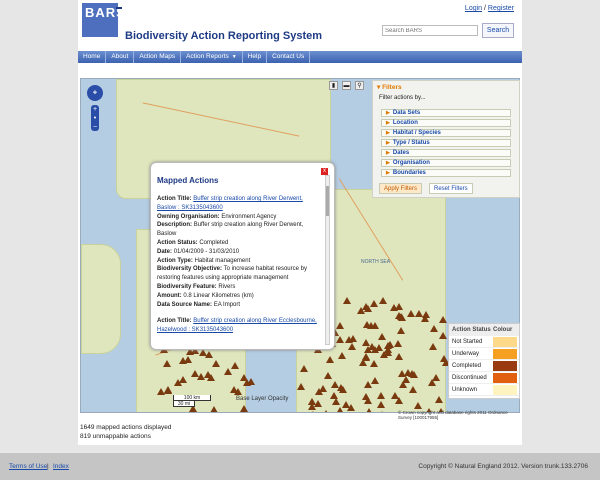 The image size is (600, 480). I want to click on reset-filters-button: Reset Filters, so click(451, 188).